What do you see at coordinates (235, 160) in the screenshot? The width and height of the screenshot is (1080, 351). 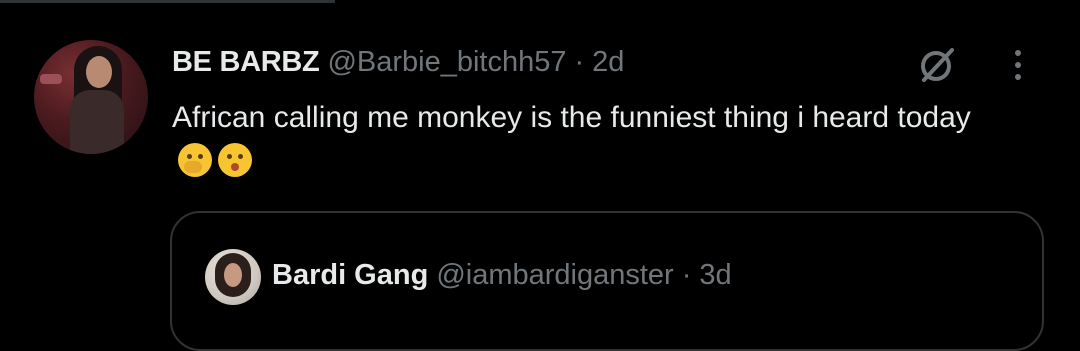 I see `kissing-face-emoji` at bounding box center [235, 160].